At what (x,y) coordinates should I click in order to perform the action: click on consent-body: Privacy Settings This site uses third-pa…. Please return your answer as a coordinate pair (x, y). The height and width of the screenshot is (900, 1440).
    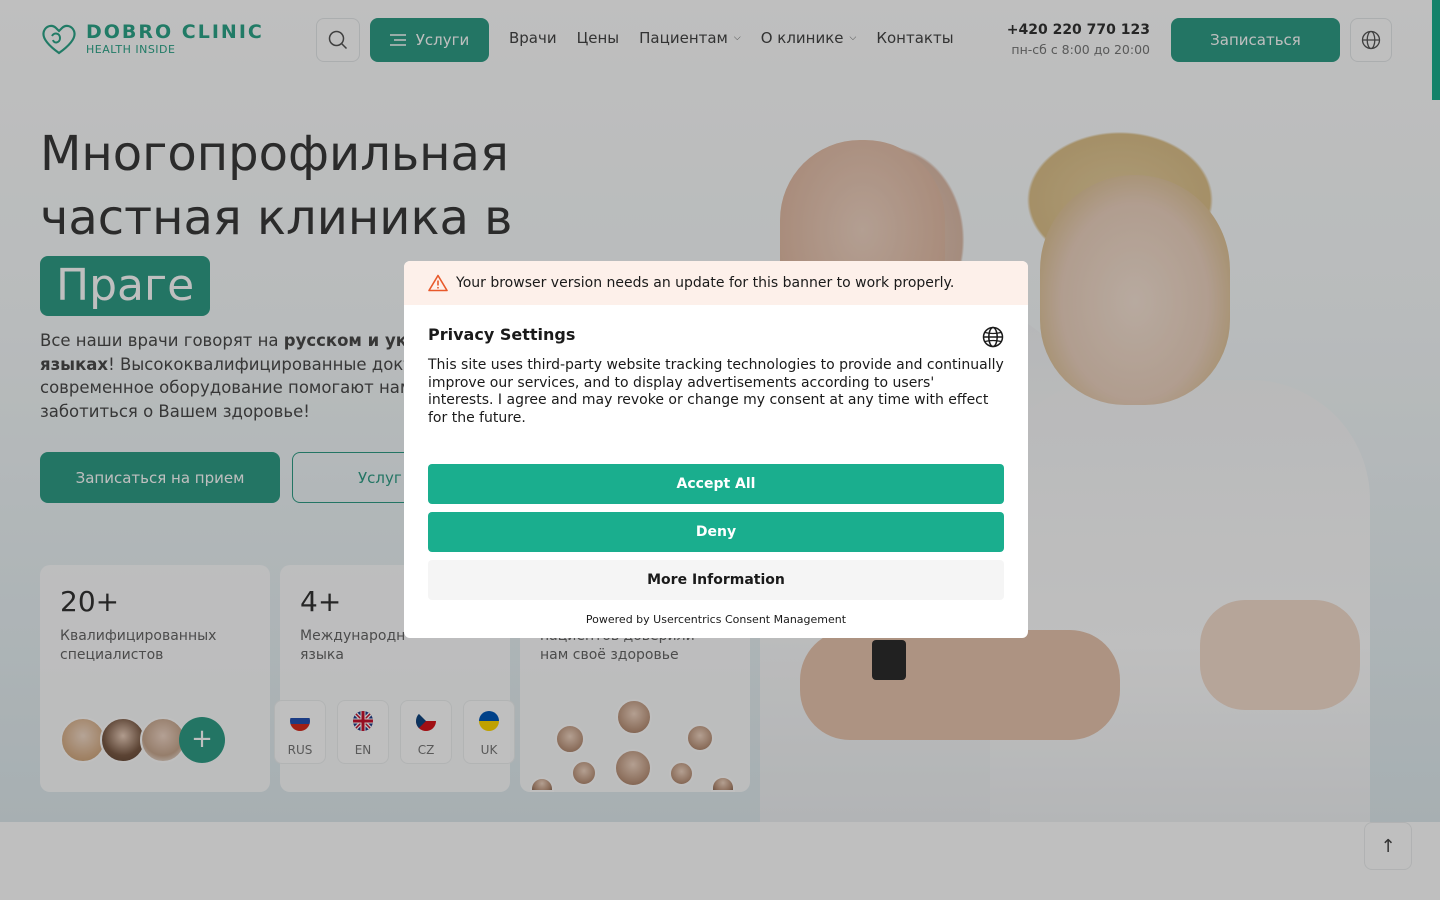
    Looking at the image, I should click on (716, 366).